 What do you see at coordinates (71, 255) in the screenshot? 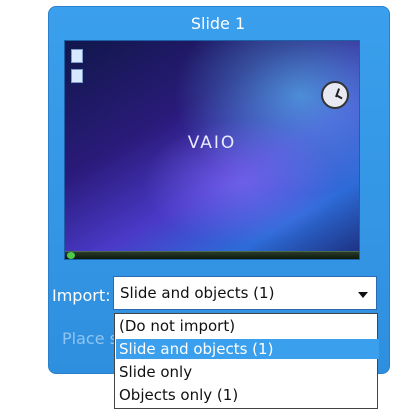
I see `start-button-icon` at bounding box center [71, 255].